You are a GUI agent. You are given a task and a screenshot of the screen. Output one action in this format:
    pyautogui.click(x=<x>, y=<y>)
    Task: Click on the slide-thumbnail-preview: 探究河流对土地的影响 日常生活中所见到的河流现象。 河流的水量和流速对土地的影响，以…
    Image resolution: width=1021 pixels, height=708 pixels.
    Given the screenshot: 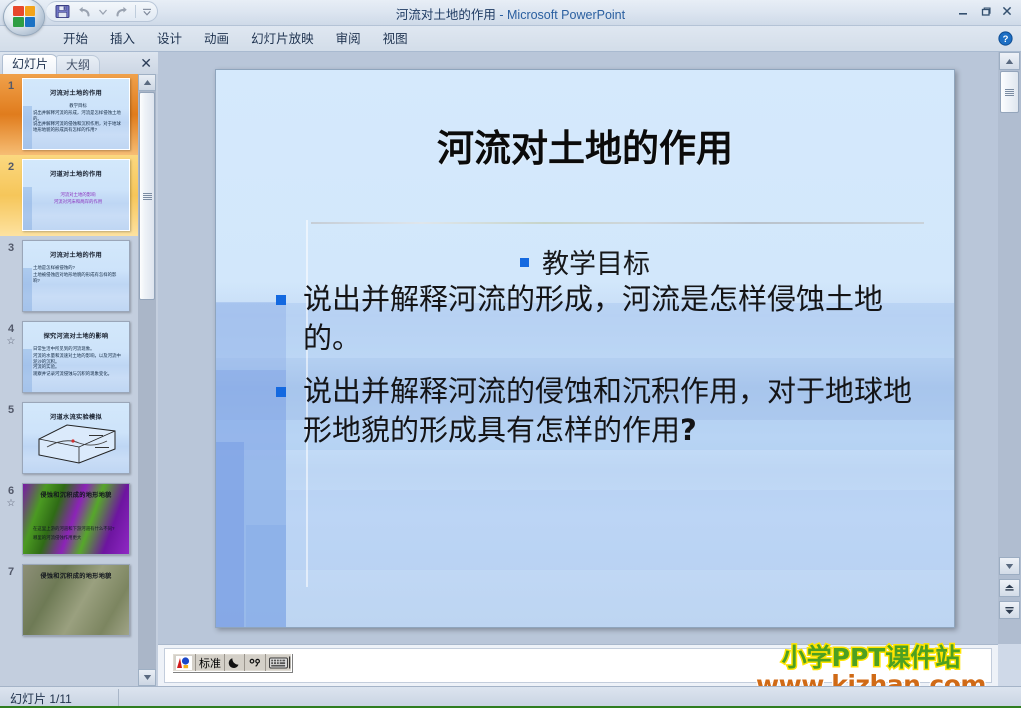 What is the action you would take?
    pyautogui.click(x=76, y=357)
    